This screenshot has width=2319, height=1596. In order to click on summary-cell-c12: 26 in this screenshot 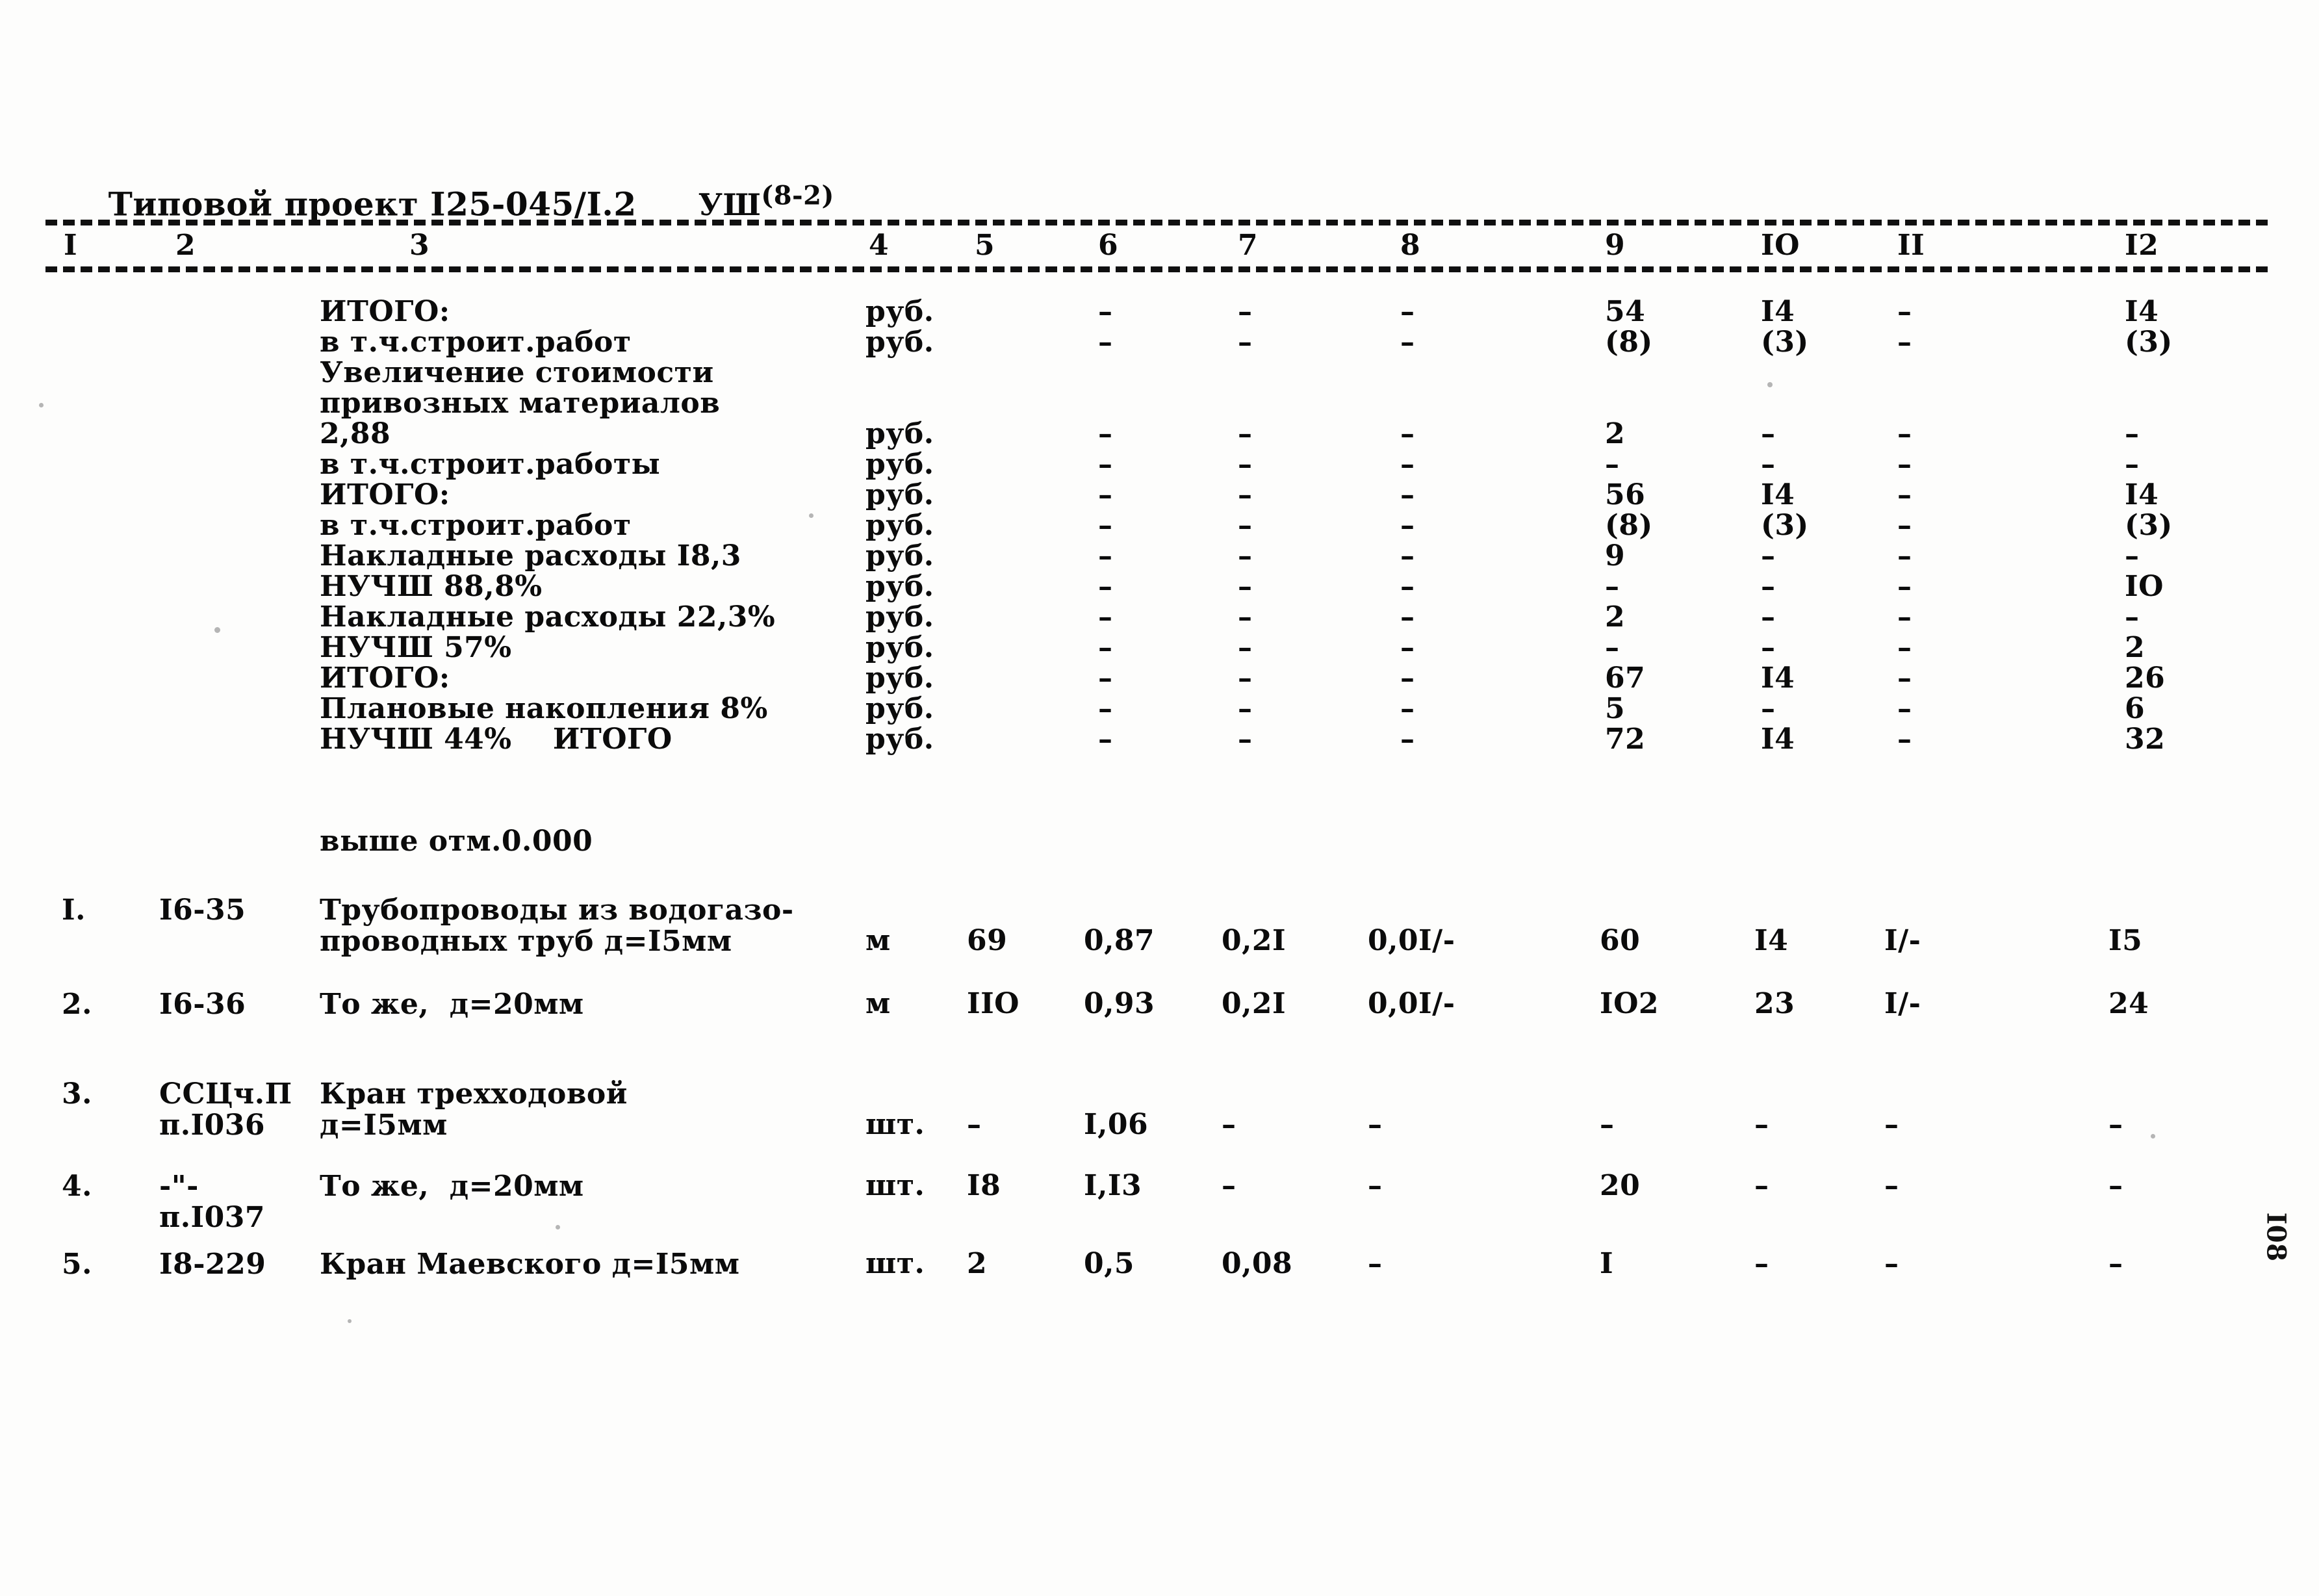, I will do `click(2145, 678)`.